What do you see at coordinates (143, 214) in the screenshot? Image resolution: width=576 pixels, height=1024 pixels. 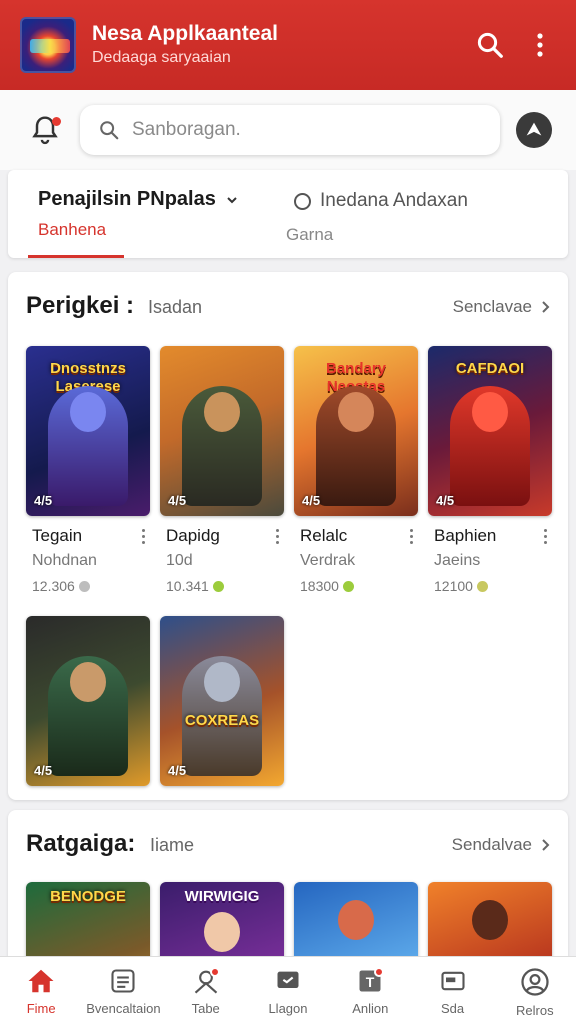 I see `tab-primary: Penajilsin PNpalas Banhena` at bounding box center [143, 214].